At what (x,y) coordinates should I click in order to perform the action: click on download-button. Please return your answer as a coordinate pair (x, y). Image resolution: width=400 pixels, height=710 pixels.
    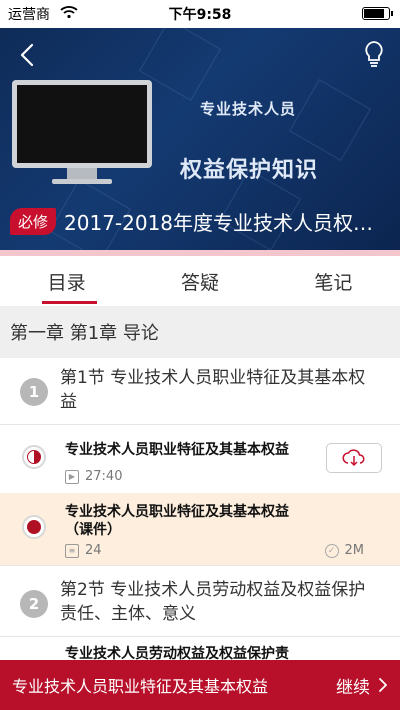
    Looking at the image, I should click on (354, 458).